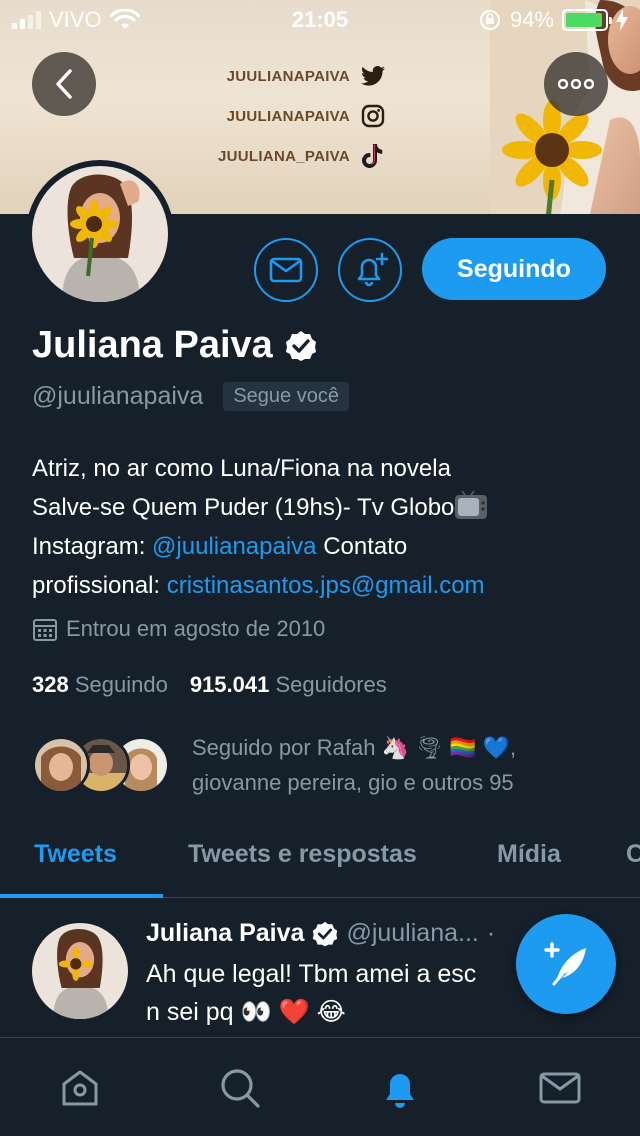 This screenshot has height=1136, width=640. What do you see at coordinates (320, 1086) in the screenshot?
I see `bottom-navigation` at bounding box center [320, 1086].